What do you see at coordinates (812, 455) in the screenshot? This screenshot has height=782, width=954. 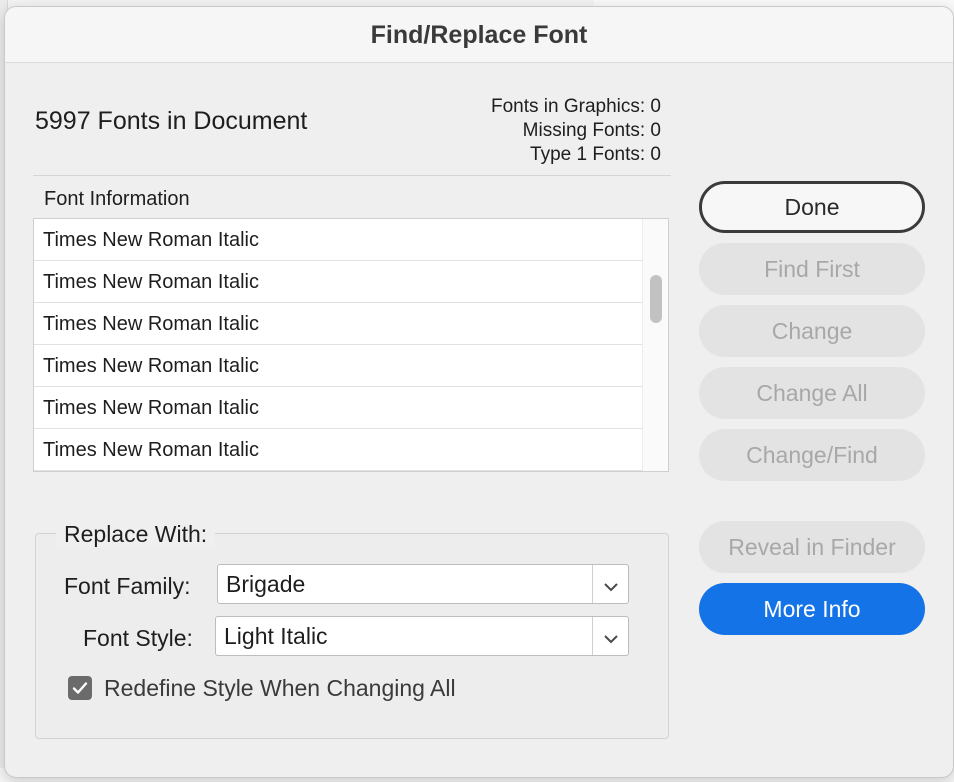 I see `change-find-button: Change/Find` at bounding box center [812, 455].